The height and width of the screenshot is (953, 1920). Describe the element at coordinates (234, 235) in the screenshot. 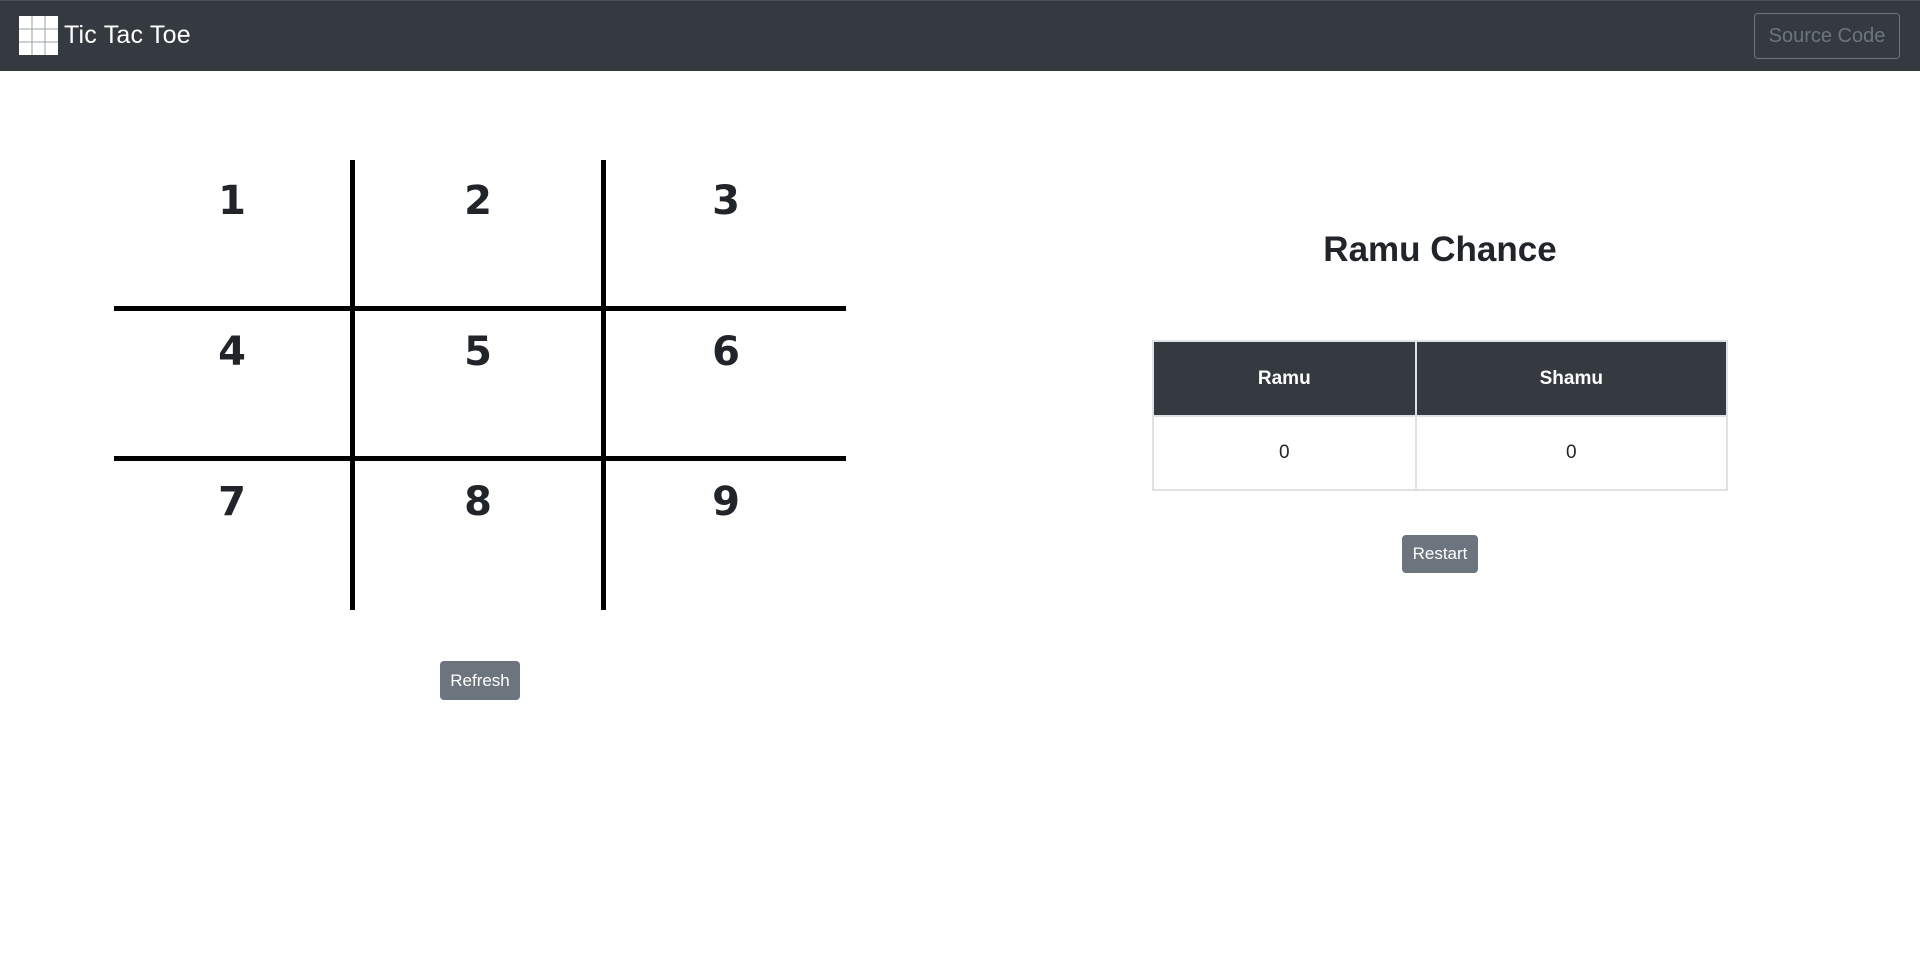

I see `board-cell-1: 1` at that location.